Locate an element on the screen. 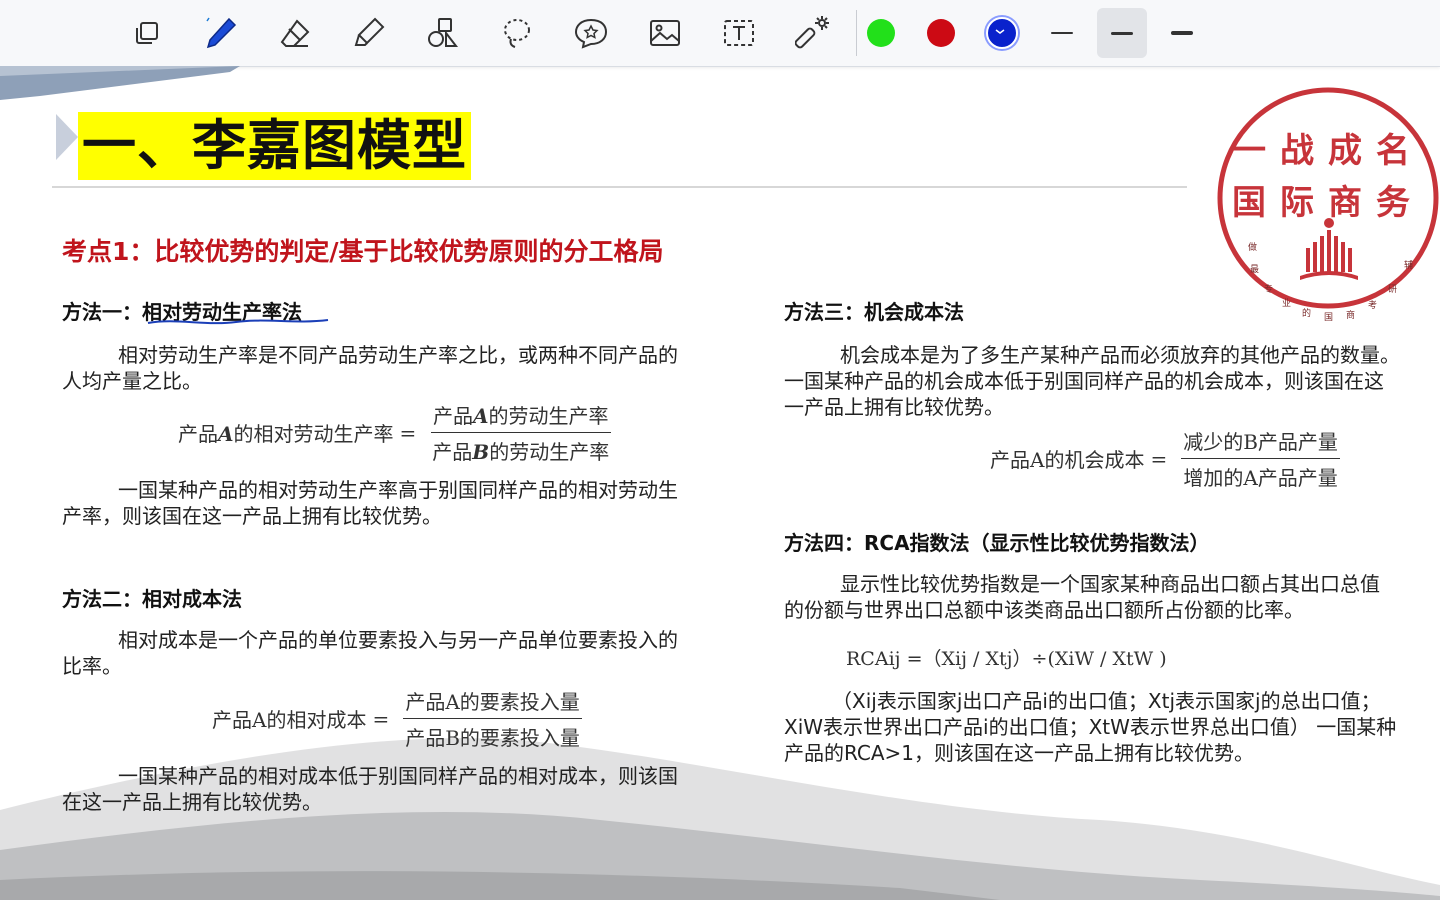 The height and width of the screenshot is (900, 1440). method3-para-line1: 机会成本是为了多生产某种产品而必须放弃的其他产品的数量。 is located at coordinates (1120, 355).